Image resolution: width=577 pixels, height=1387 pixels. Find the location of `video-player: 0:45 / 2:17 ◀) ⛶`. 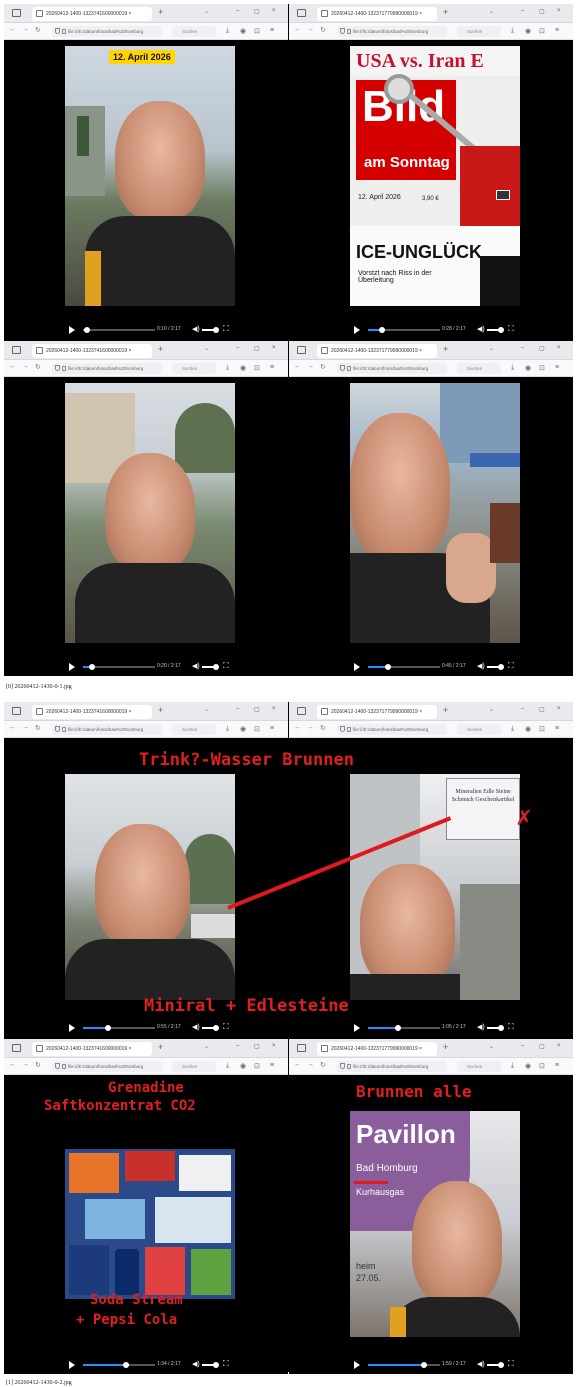

video-player: 0:45 / 2:17 ◀) ⛶ is located at coordinates (431, 526).